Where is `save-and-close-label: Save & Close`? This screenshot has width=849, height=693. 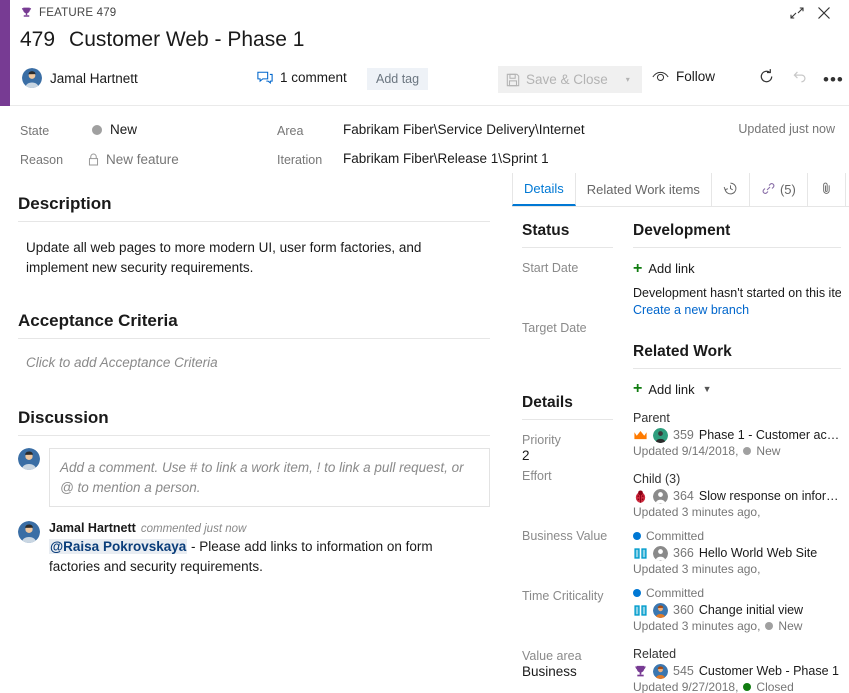 save-and-close-label: Save & Close is located at coordinates (567, 79).